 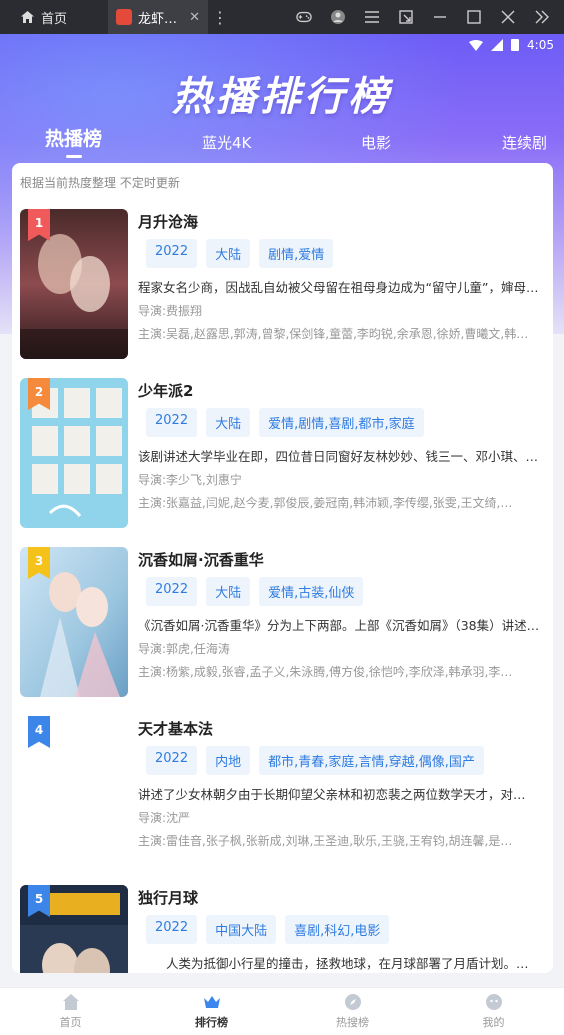 I want to click on tab-label: 电影, so click(x=376, y=143).